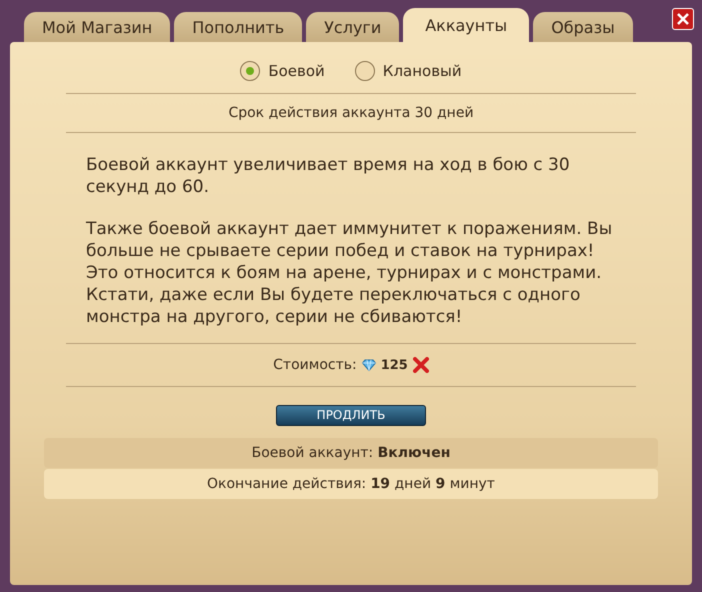  Describe the element at coordinates (315, 365) in the screenshot. I see `cost-label: Стоимость:` at that location.